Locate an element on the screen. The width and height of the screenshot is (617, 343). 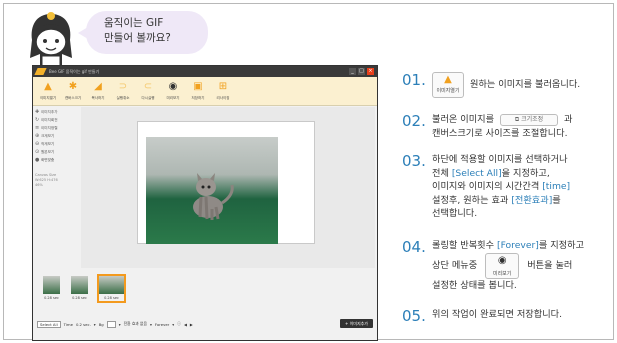
time-label: Time is located at coordinates (68, 324).